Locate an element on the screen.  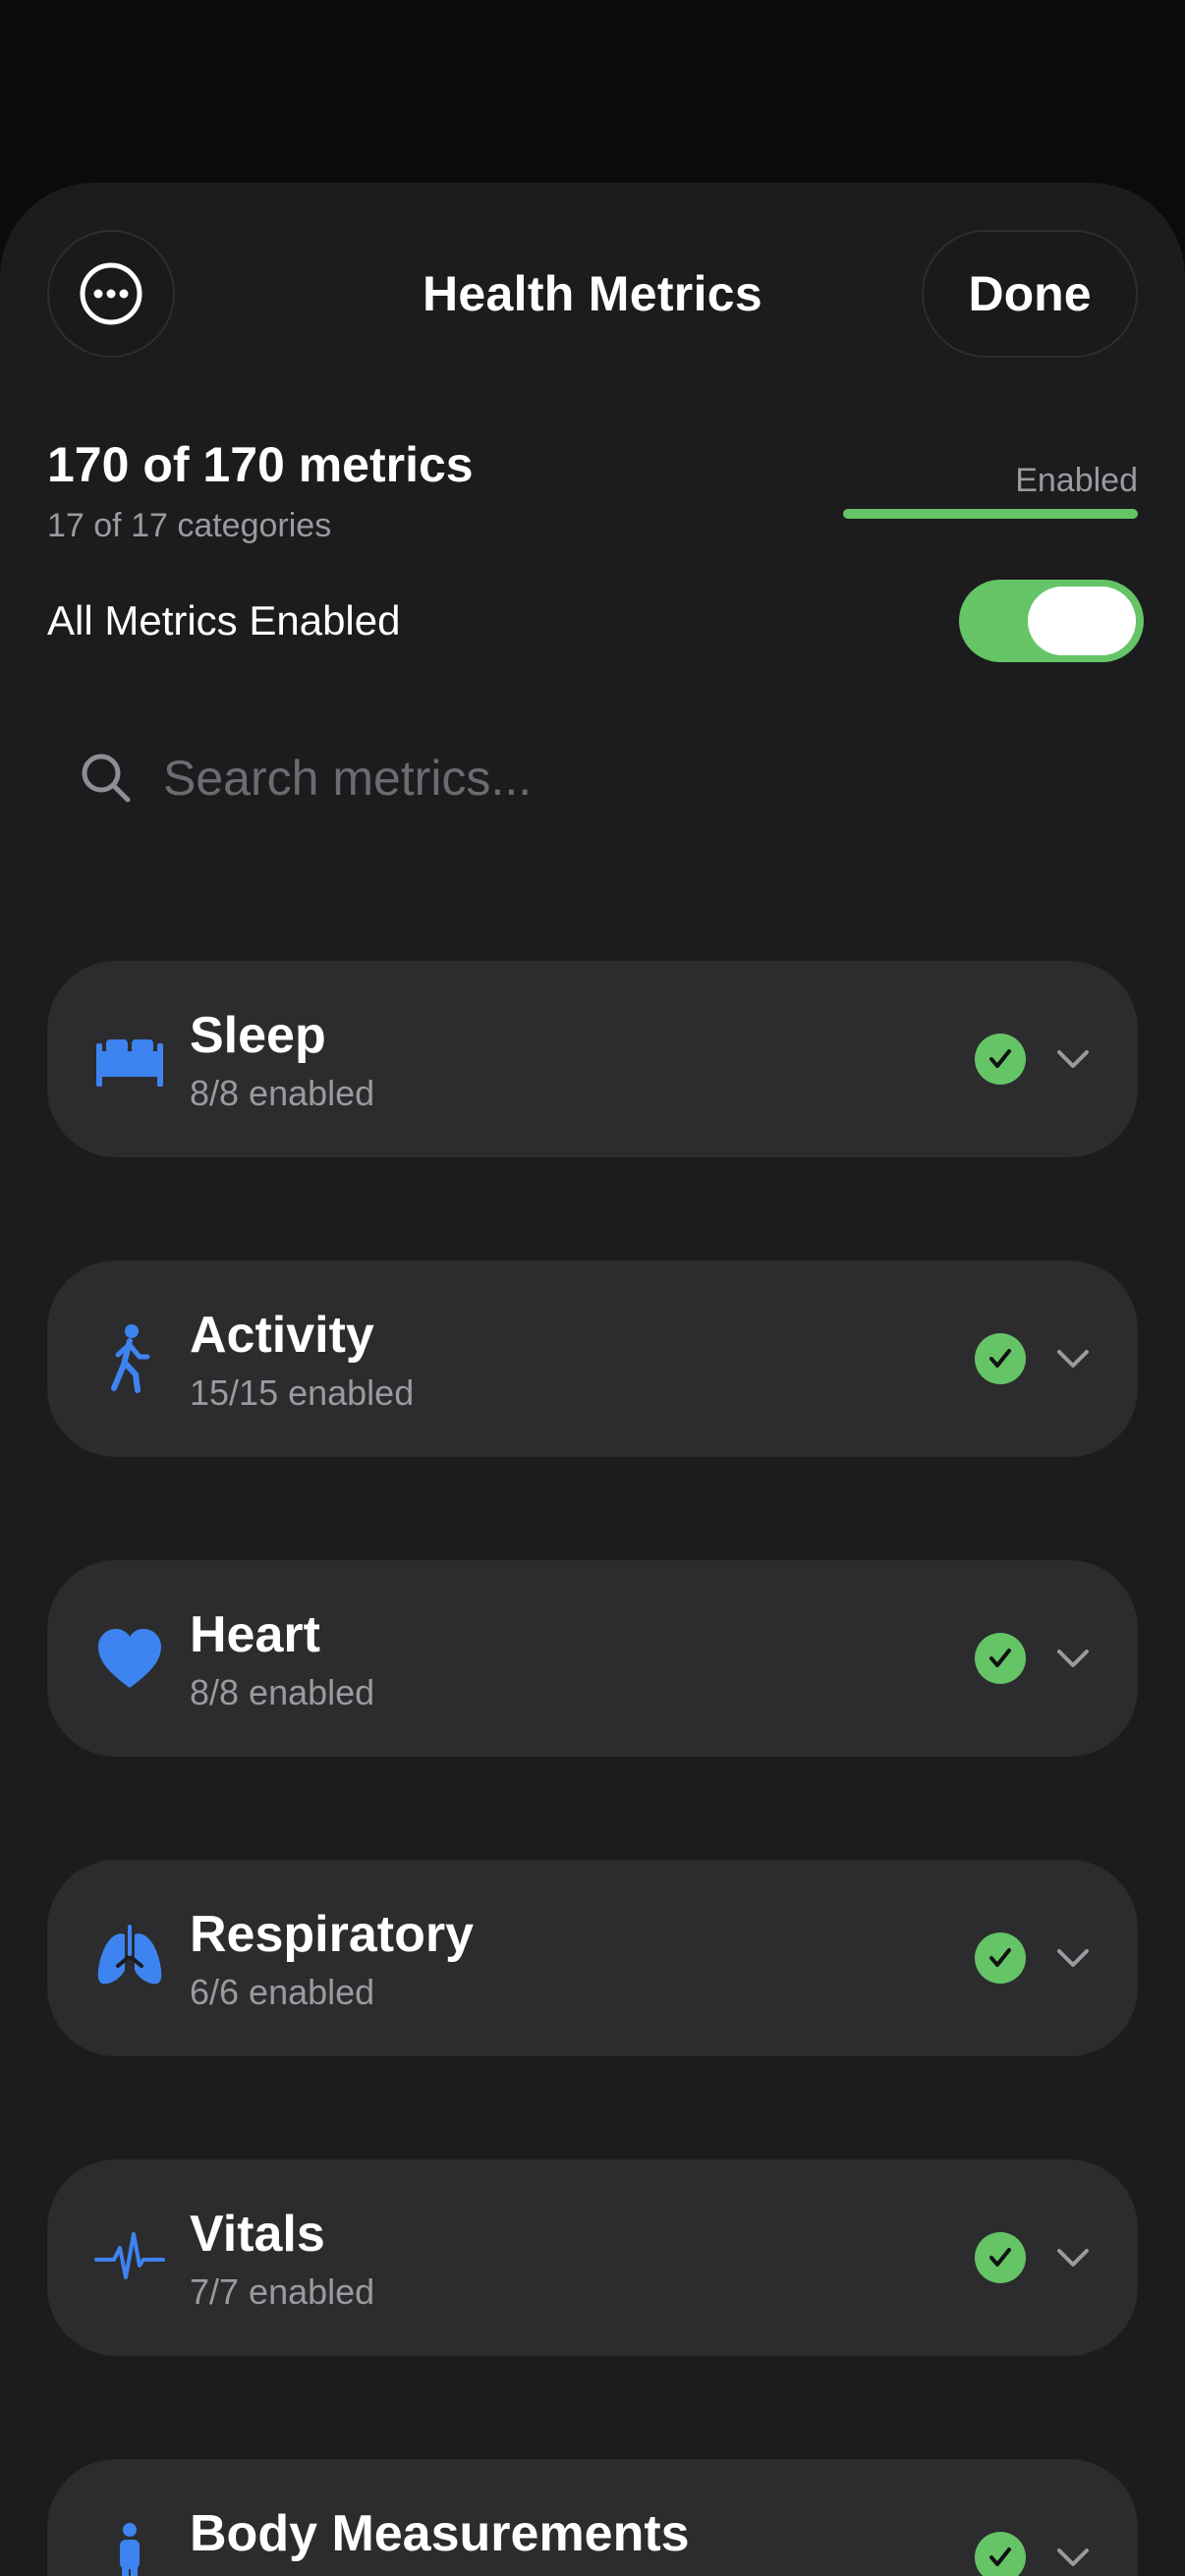
all-metrics-toggle is located at coordinates (1052, 621).